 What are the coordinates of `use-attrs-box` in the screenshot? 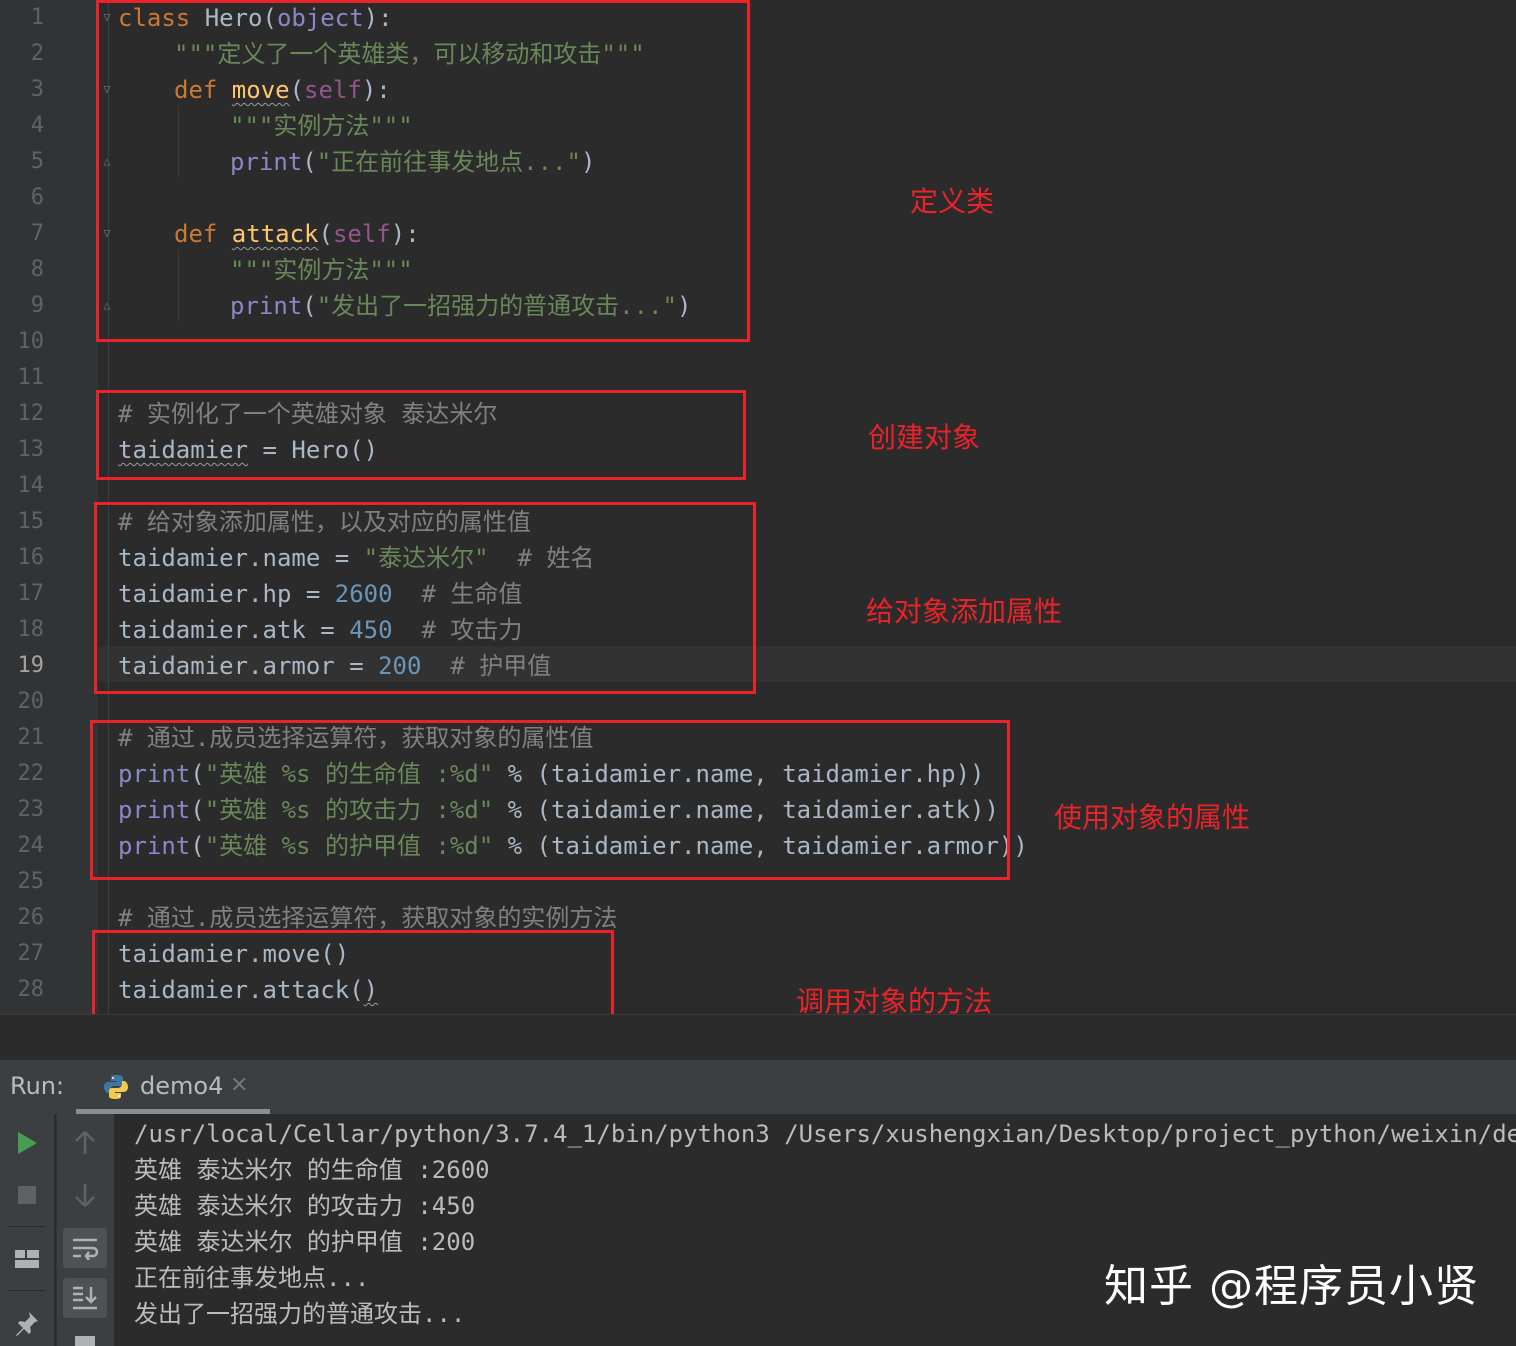 It's located at (550, 800).